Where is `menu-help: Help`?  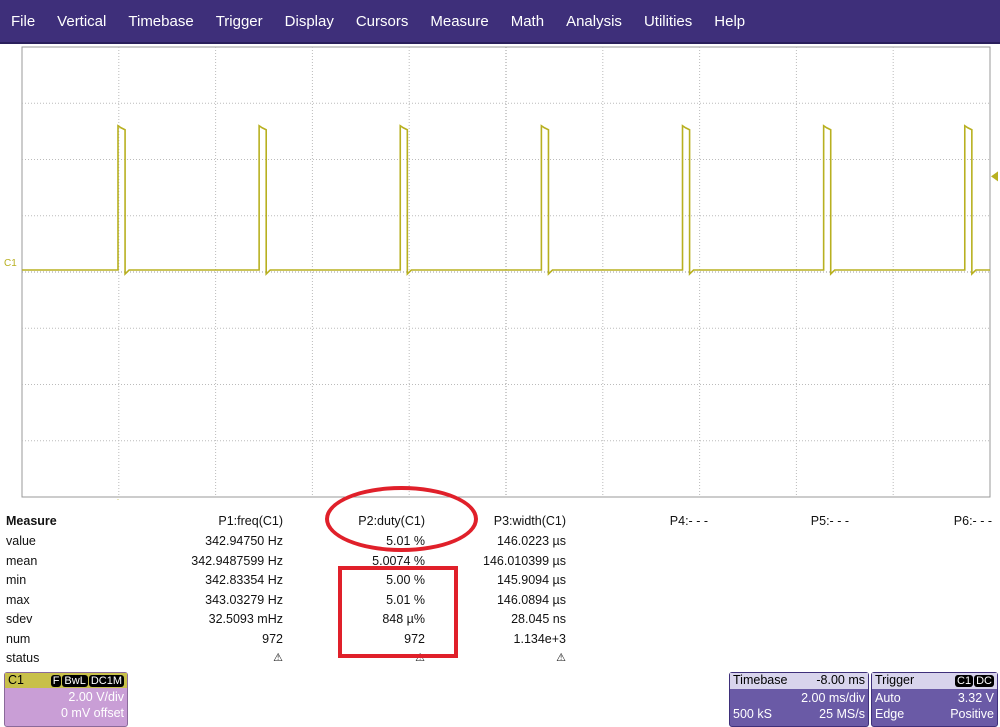
menu-help: Help is located at coordinates (729, 21).